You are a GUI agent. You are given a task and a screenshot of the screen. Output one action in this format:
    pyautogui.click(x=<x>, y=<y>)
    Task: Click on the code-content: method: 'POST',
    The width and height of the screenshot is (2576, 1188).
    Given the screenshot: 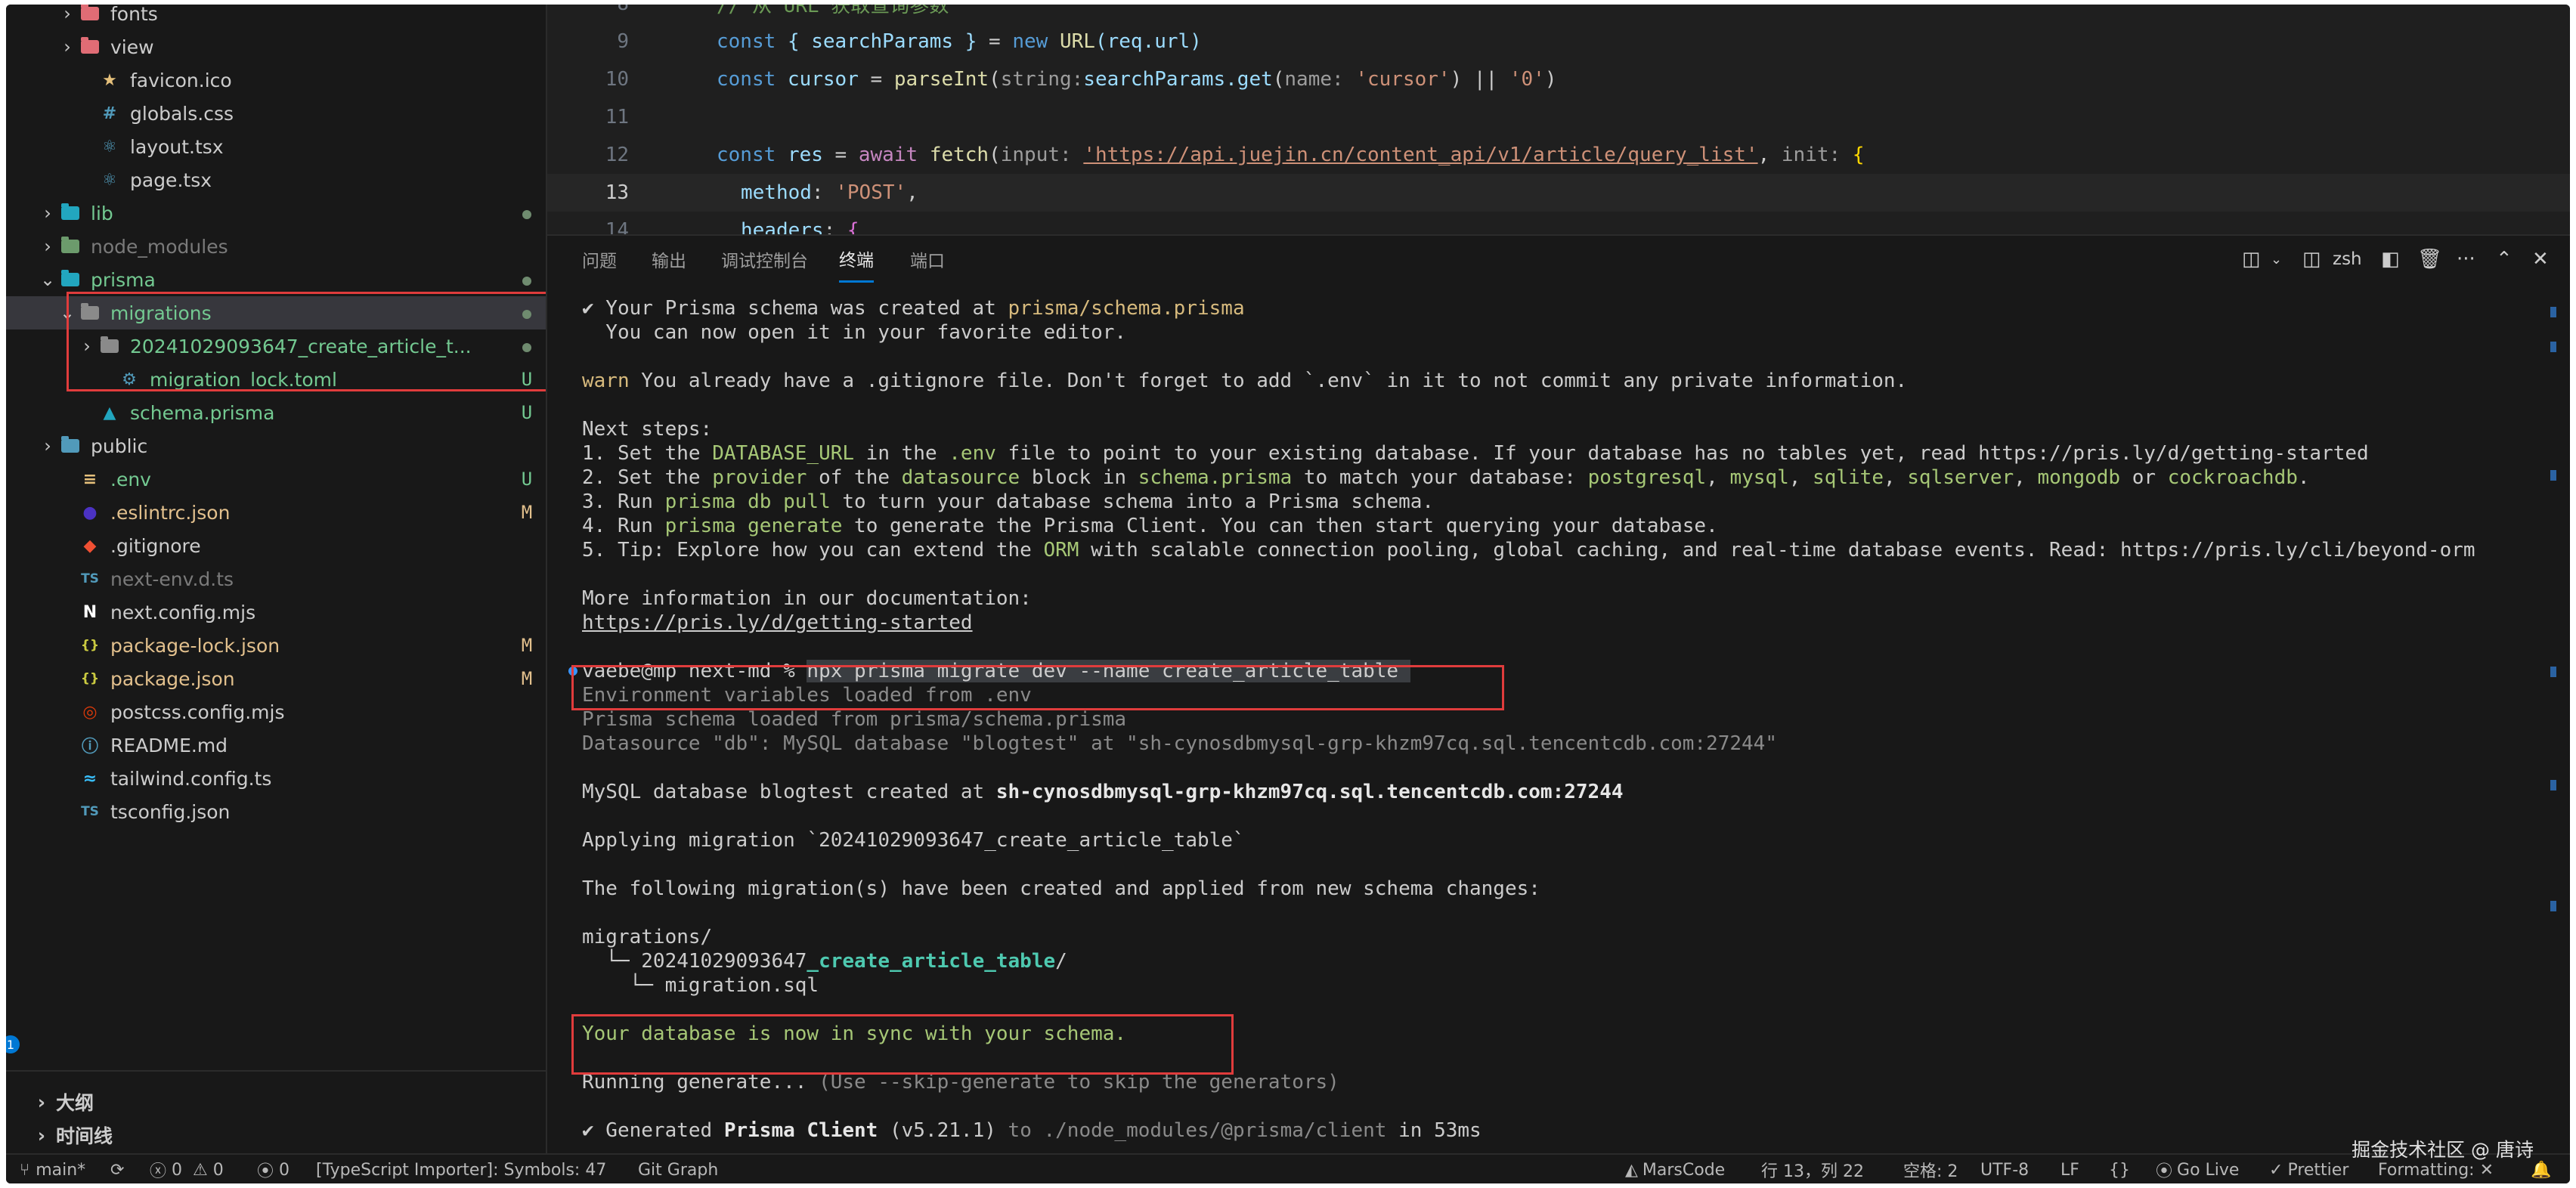 What is the action you would take?
    pyautogui.click(x=829, y=193)
    